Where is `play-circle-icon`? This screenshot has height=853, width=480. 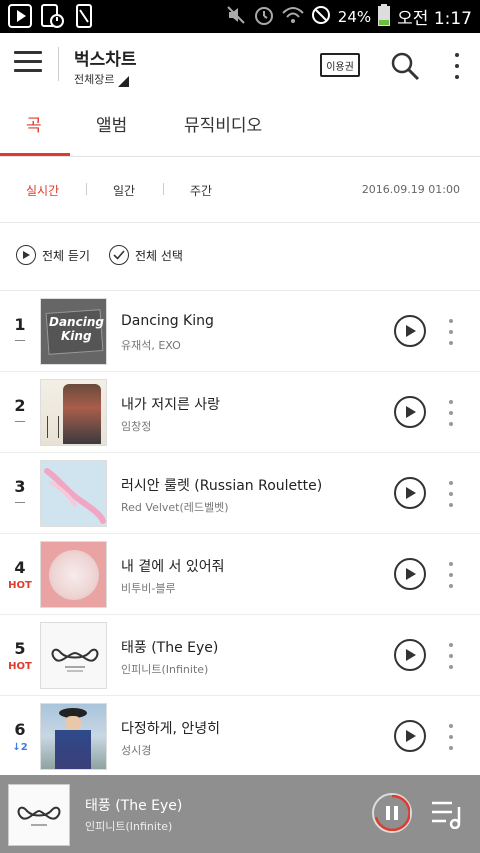
play-circle-icon is located at coordinates (26, 255).